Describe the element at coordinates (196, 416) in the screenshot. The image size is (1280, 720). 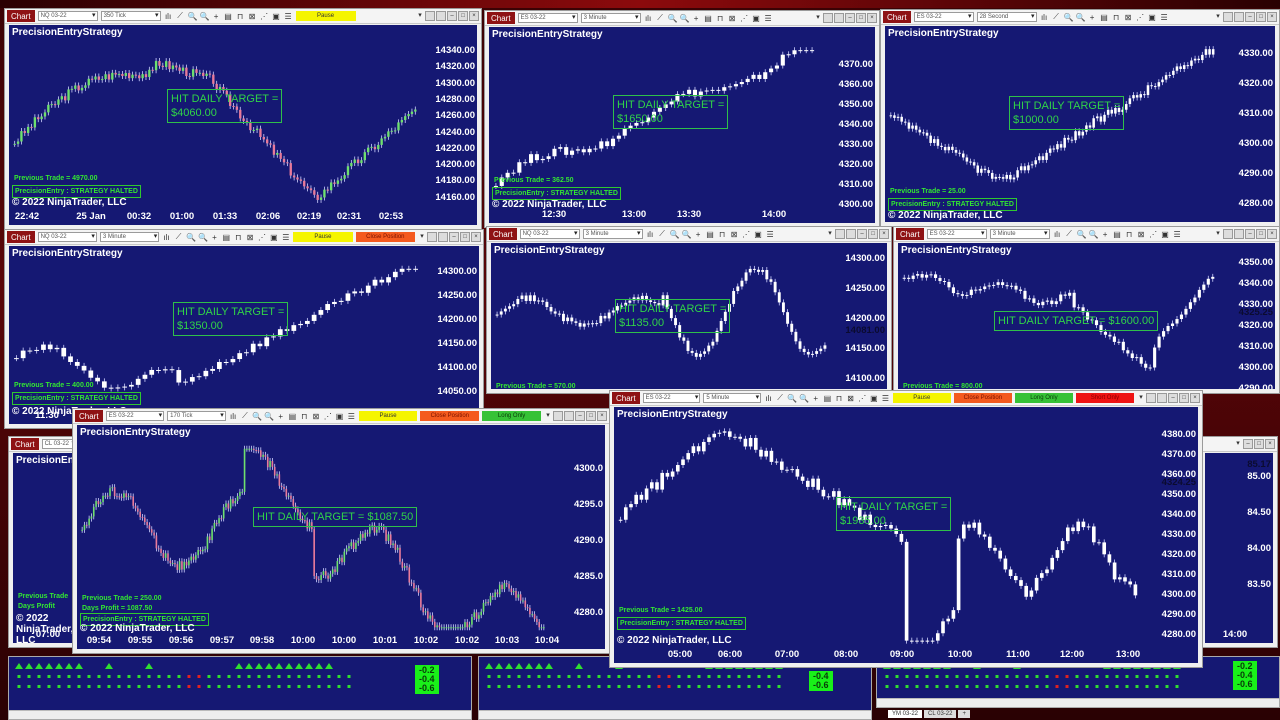
I see `period-select: 170 Tick` at that location.